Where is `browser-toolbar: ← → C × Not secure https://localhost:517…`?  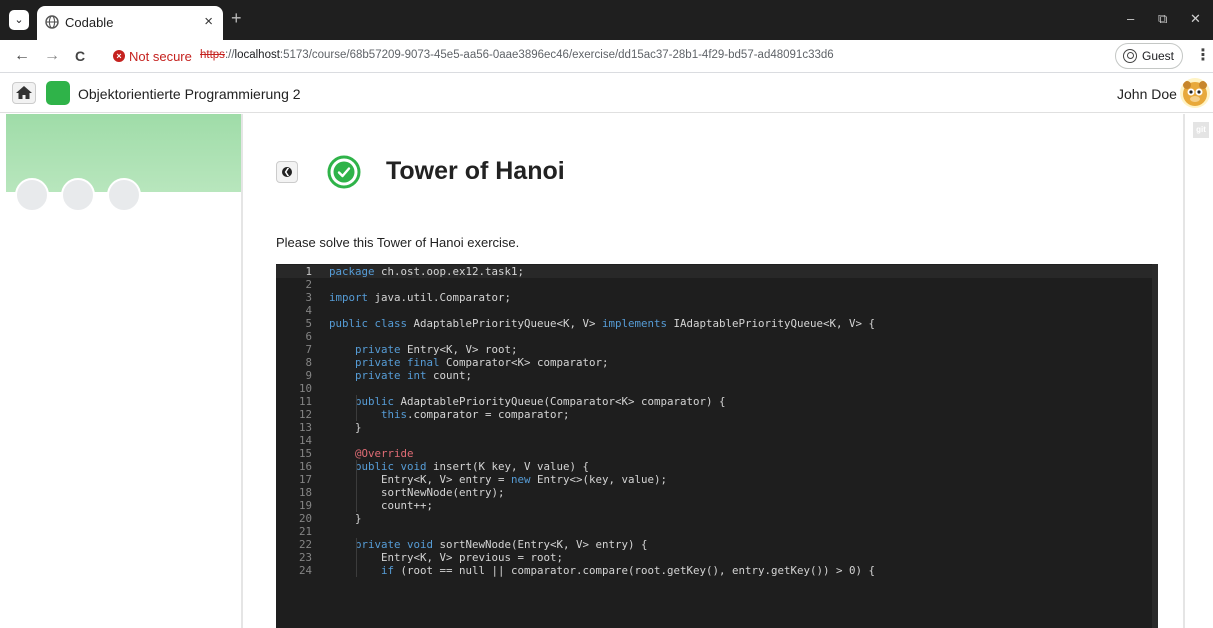
browser-toolbar: ← → C × Not secure https://localhost:517… is located at coordinates (606, 56).